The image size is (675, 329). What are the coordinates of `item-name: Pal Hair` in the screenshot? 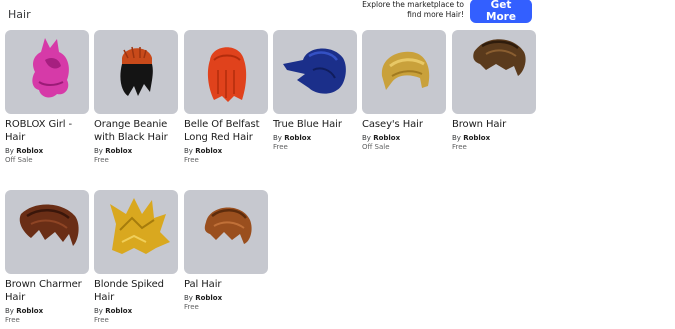 It's located at (226, 284).